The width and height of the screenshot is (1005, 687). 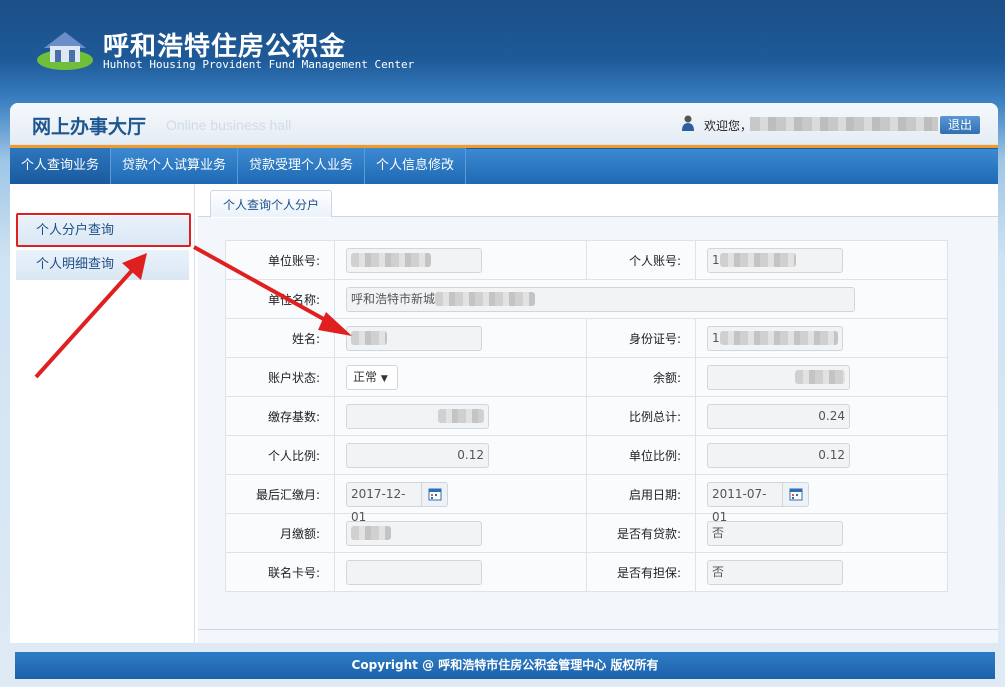 What do you see at coordinates (778, 377) in the screenshot?
I see `balance-field` at bounding box center [778, 377].